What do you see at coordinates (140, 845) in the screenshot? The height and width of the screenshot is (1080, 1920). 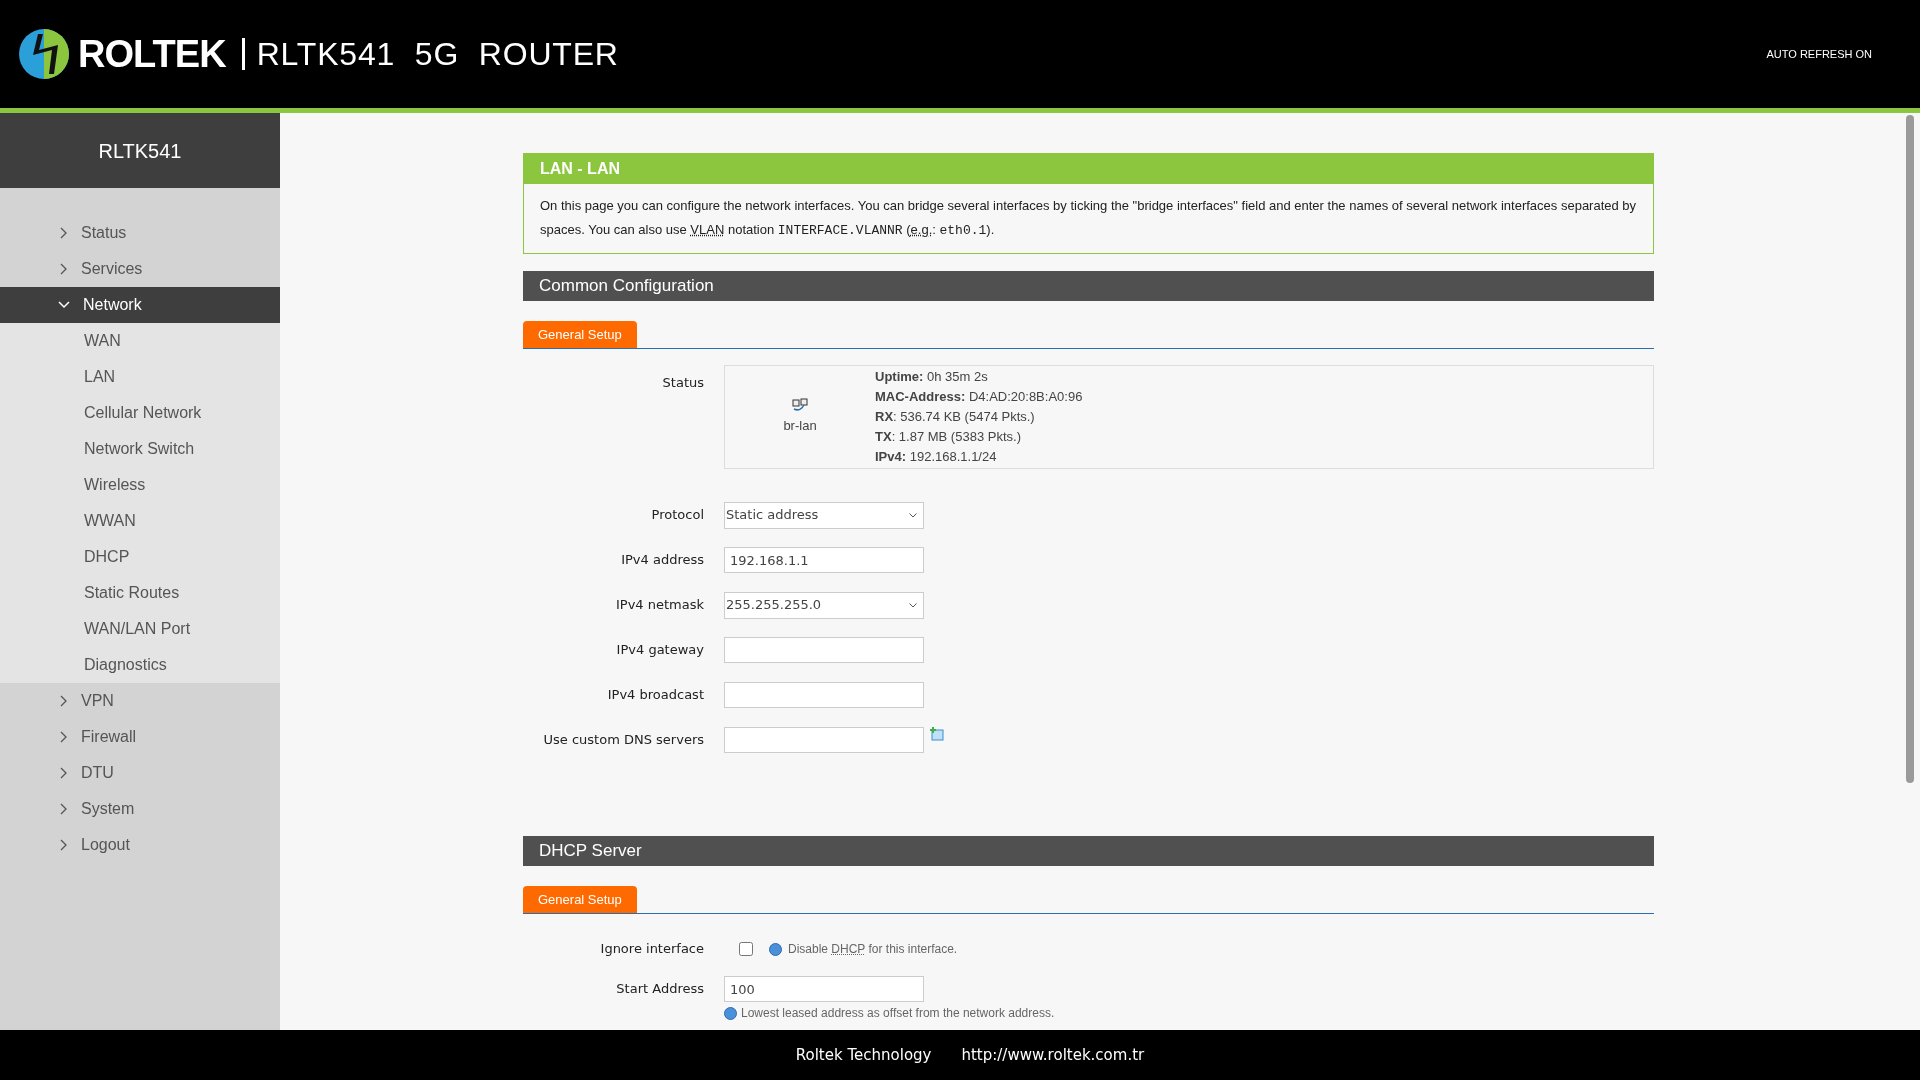 I see `sidebar-item: Logout` at bounding box center [140, 845].